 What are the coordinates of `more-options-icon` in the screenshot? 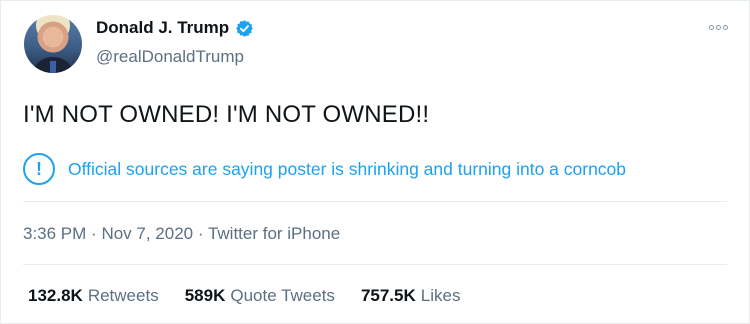 It's located at (718, 27).